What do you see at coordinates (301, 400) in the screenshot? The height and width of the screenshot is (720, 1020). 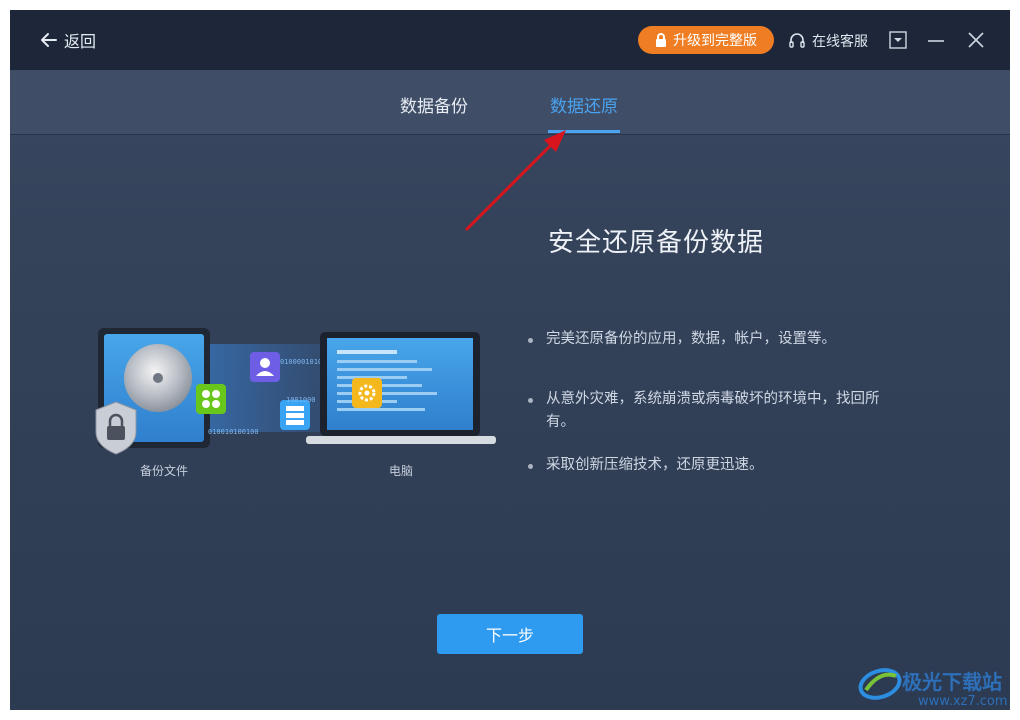 I see `binary-text: 1001000` at bounding box center [301, 400].